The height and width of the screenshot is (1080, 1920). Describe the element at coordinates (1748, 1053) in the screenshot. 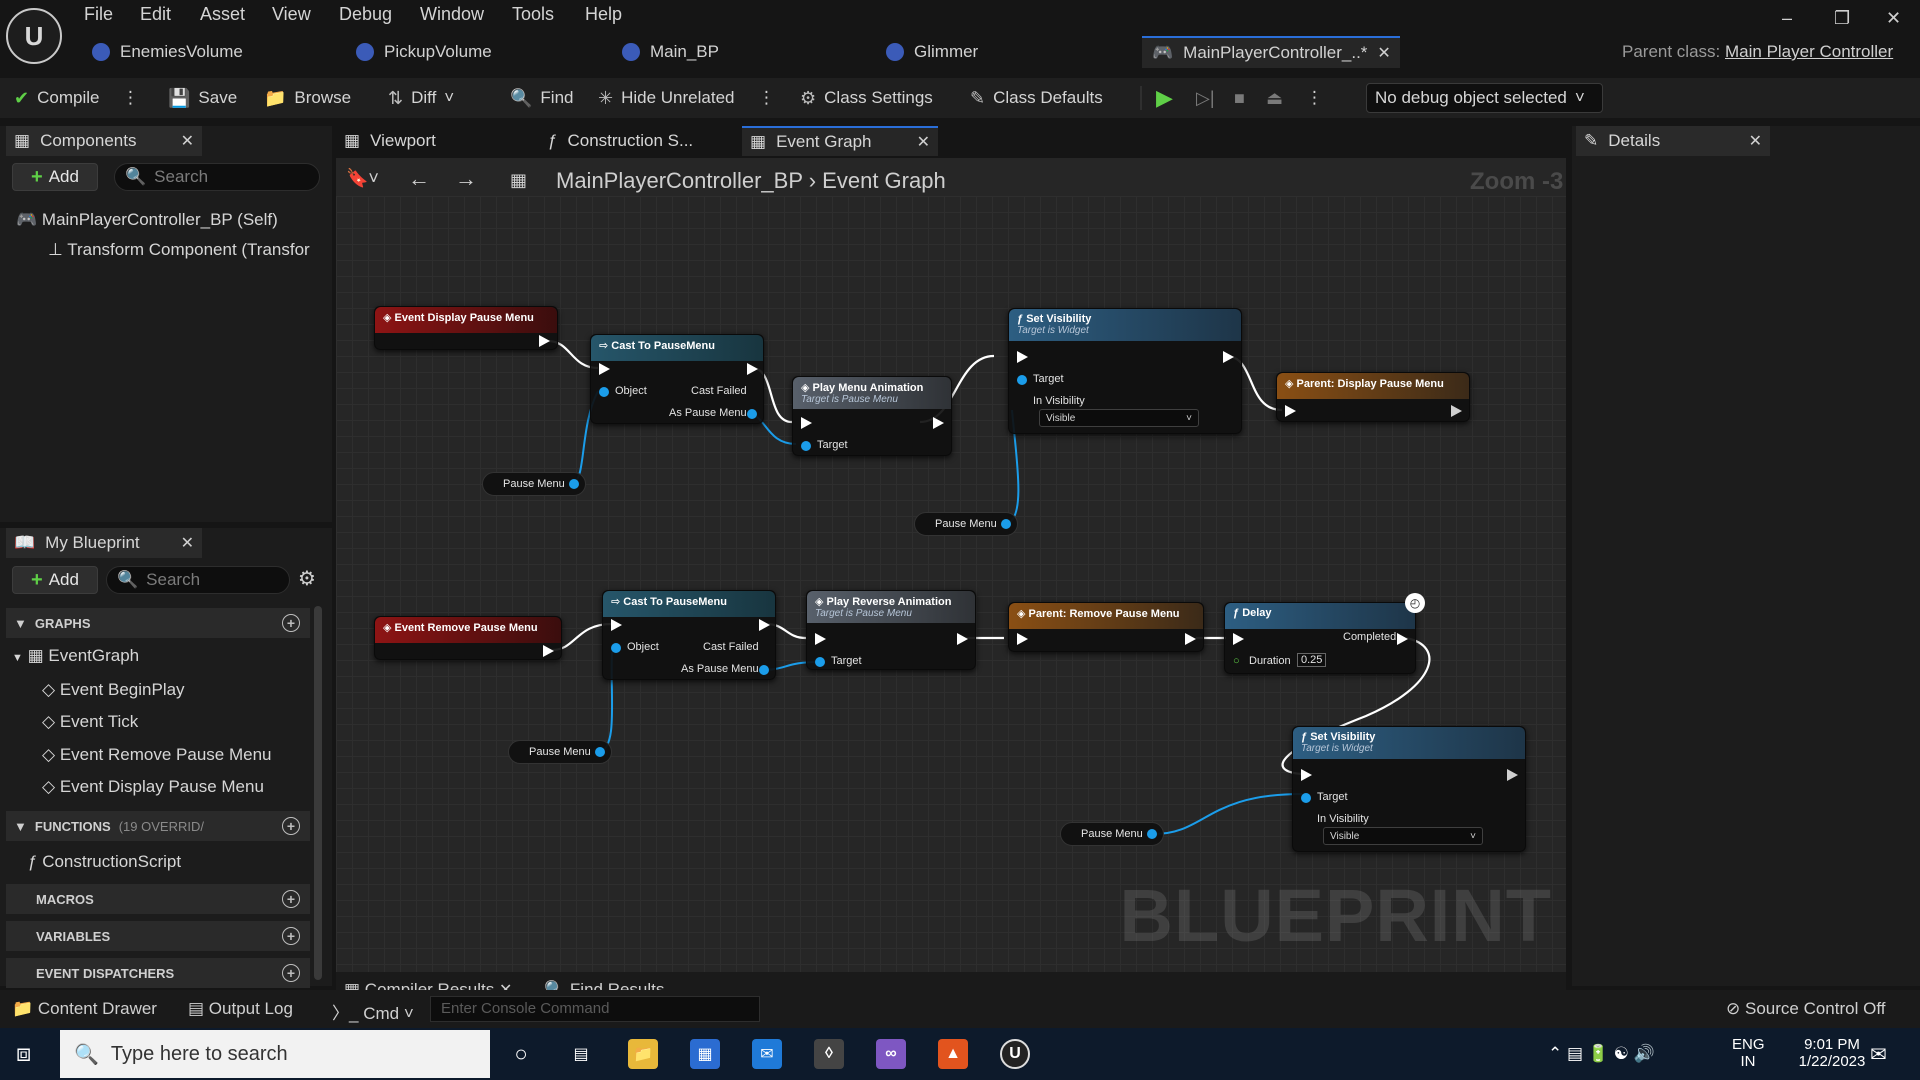

I see `language-indicator: ENG IN` at that location.